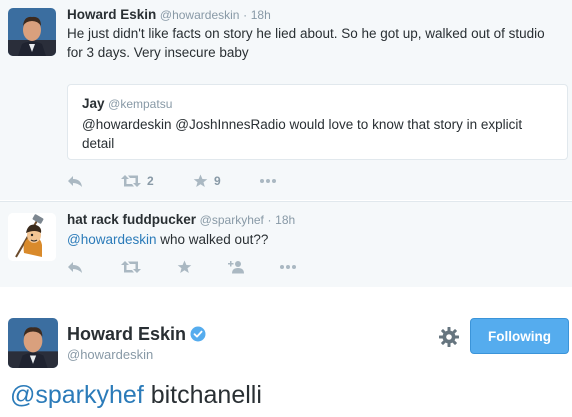 The image size is (572, 417). I want to click on tweet-actions, so click(182, 267).